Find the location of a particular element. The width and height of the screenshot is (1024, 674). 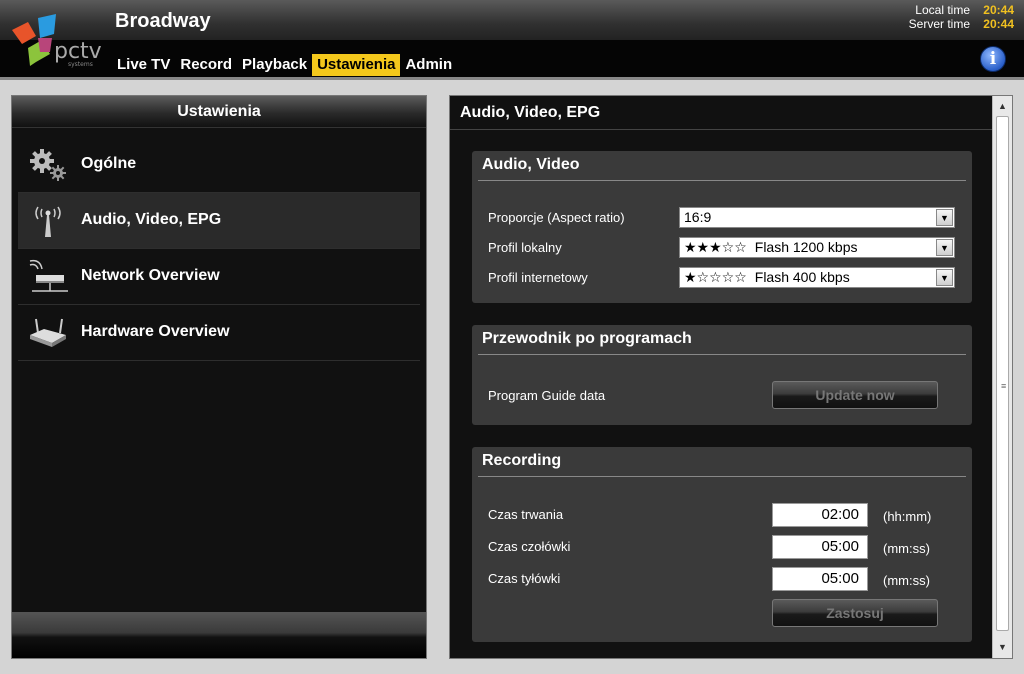

app-title: Broadway is located at coordinates (163, 21).